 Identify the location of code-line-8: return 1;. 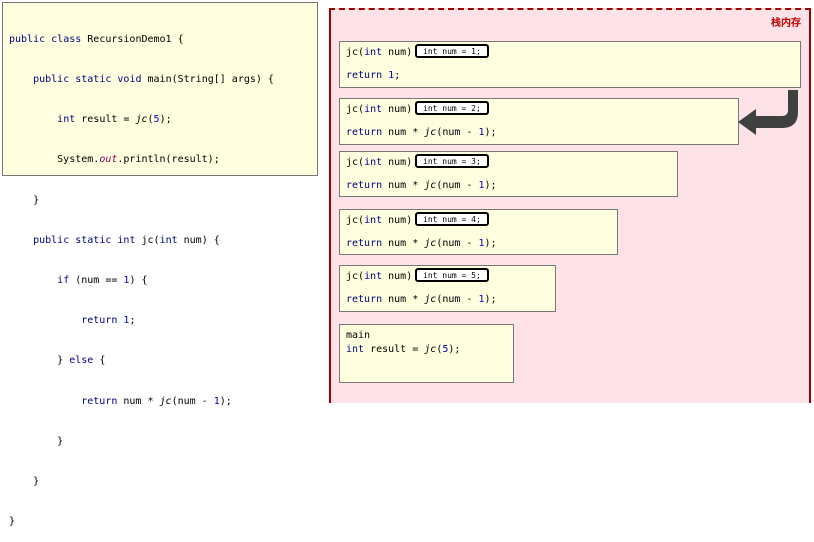
(160, 320).